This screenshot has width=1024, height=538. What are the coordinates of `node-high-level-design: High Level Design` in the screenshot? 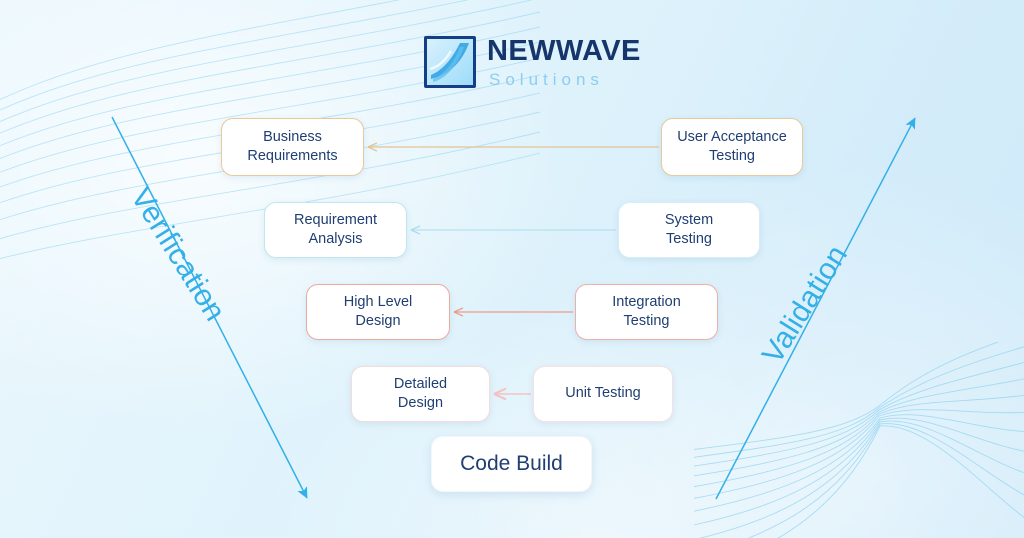 It's located at (378, 312).